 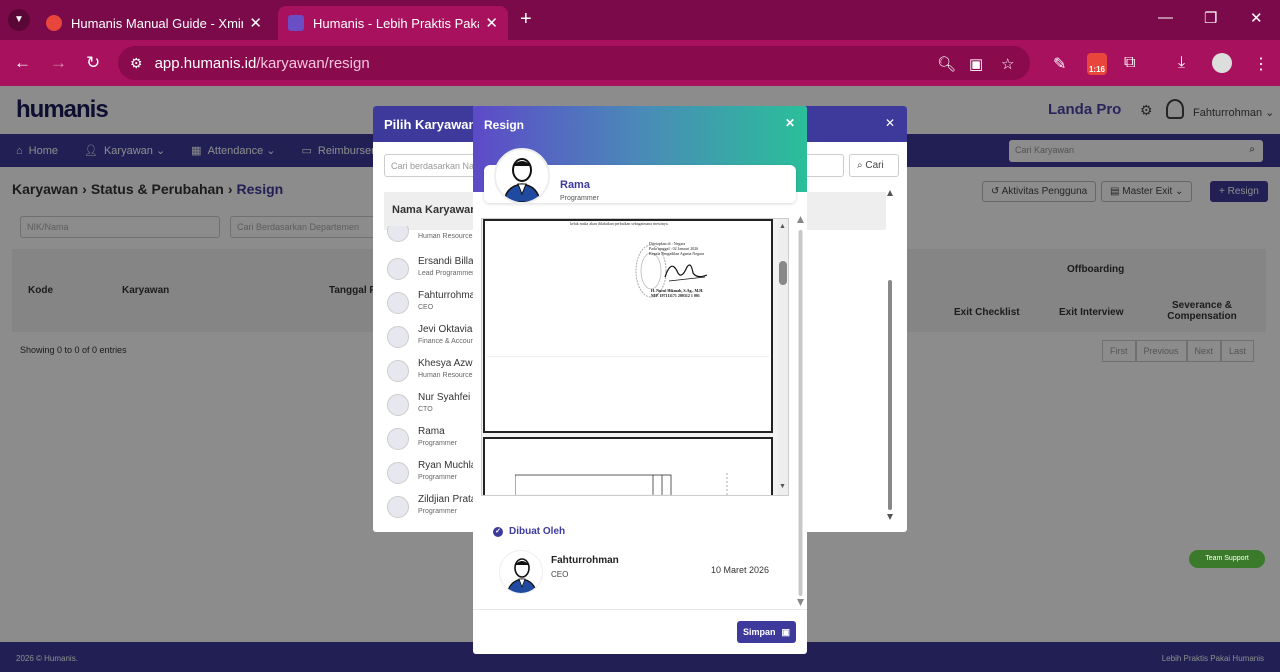 I want to click on created-date: 10 Maret 2026, so click(x=740, y=570).